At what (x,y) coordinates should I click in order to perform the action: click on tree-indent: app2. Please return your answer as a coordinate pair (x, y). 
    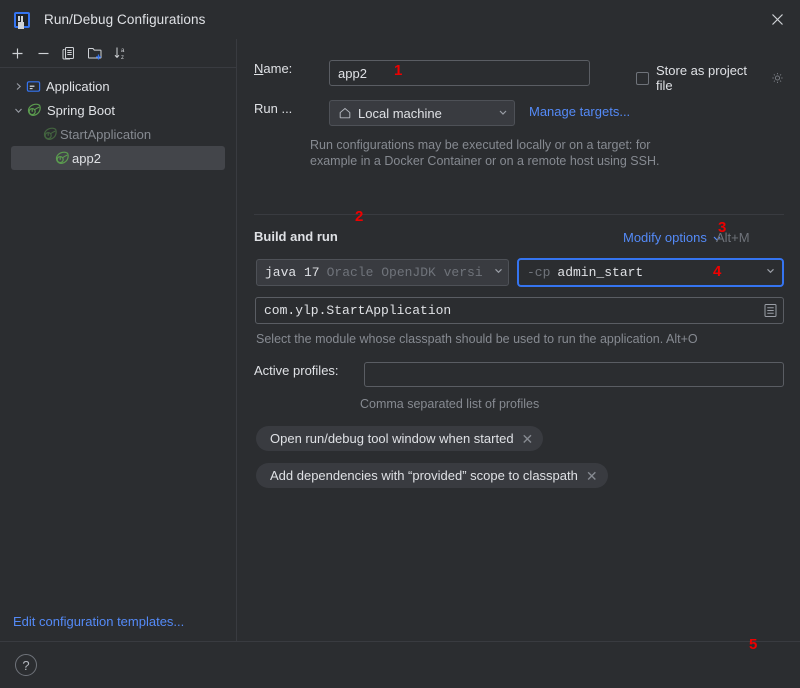
    Looking at the image, I should click on (77, 158).